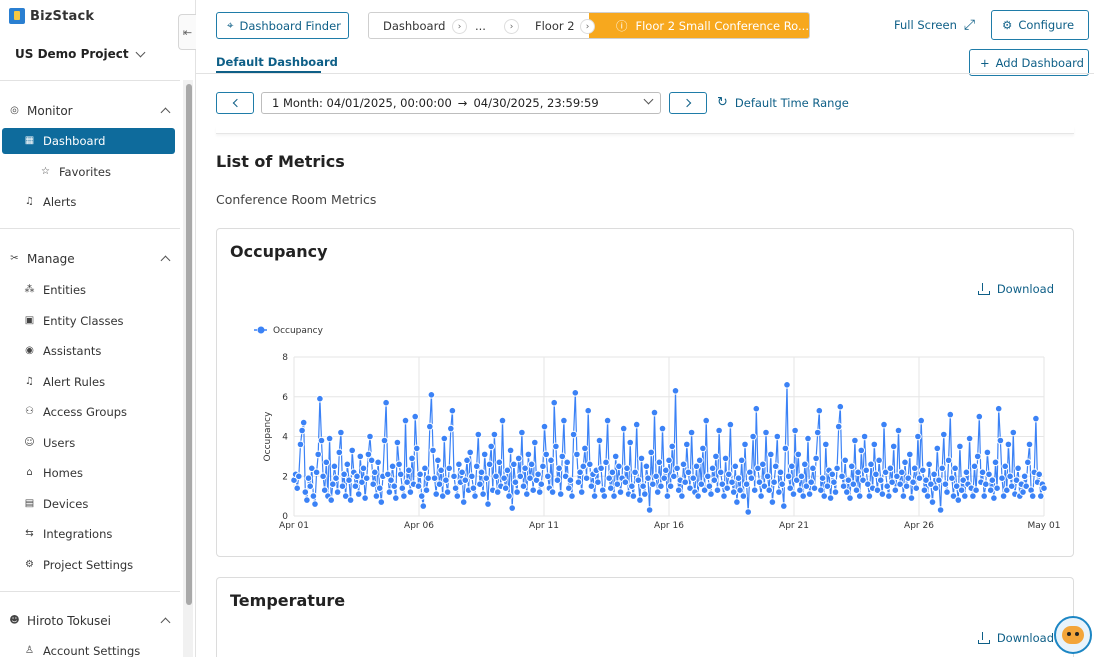 Image resolution: width=1094 pixels, height=657 pixels. What do you see at coordinates (285, 398) in the screenshot?
I see `y-tick-label: 6` at bounding box center [285, 398].